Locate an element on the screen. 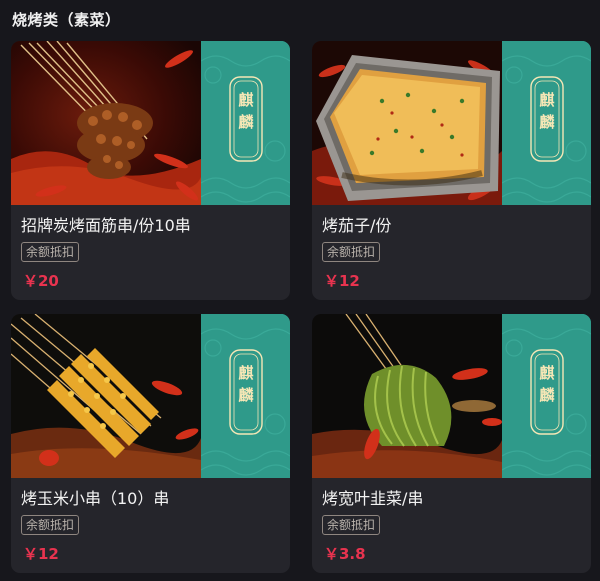 This screenshot has width=600, height=581. section-title: 烧烤类（素菜） is located at coordinates (66, 20).